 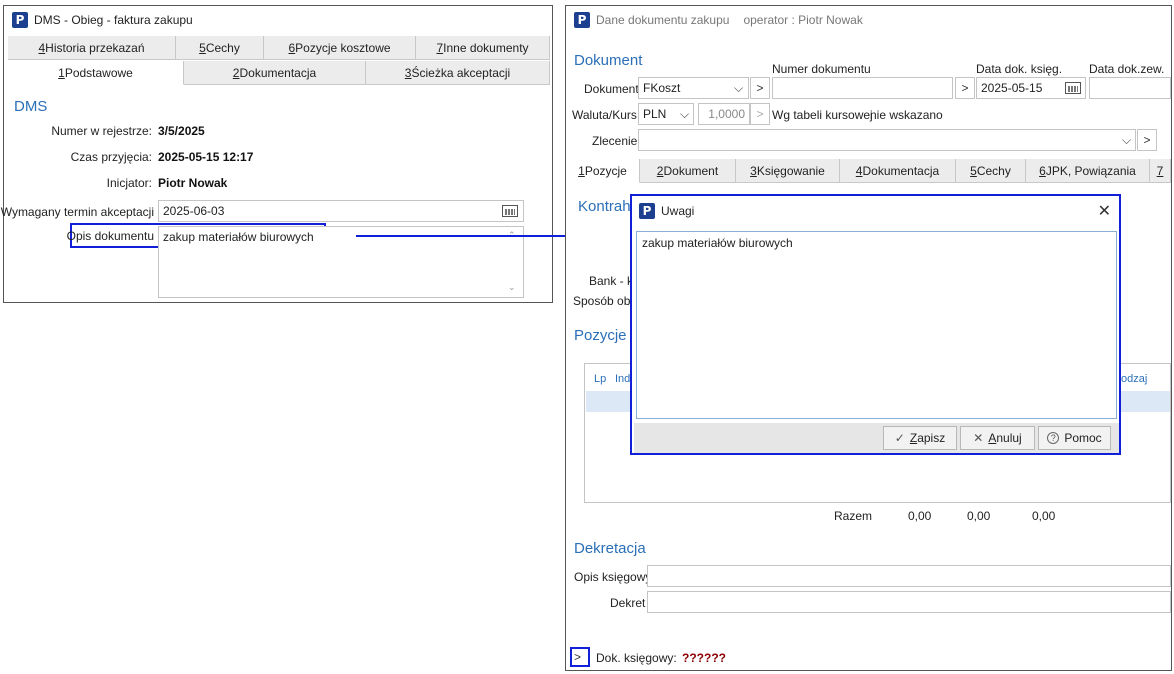 What do you see at coordinates (628, 603) in the screenshot?
I see `dekret-label: Dekret` at bounding box center [628, 603].